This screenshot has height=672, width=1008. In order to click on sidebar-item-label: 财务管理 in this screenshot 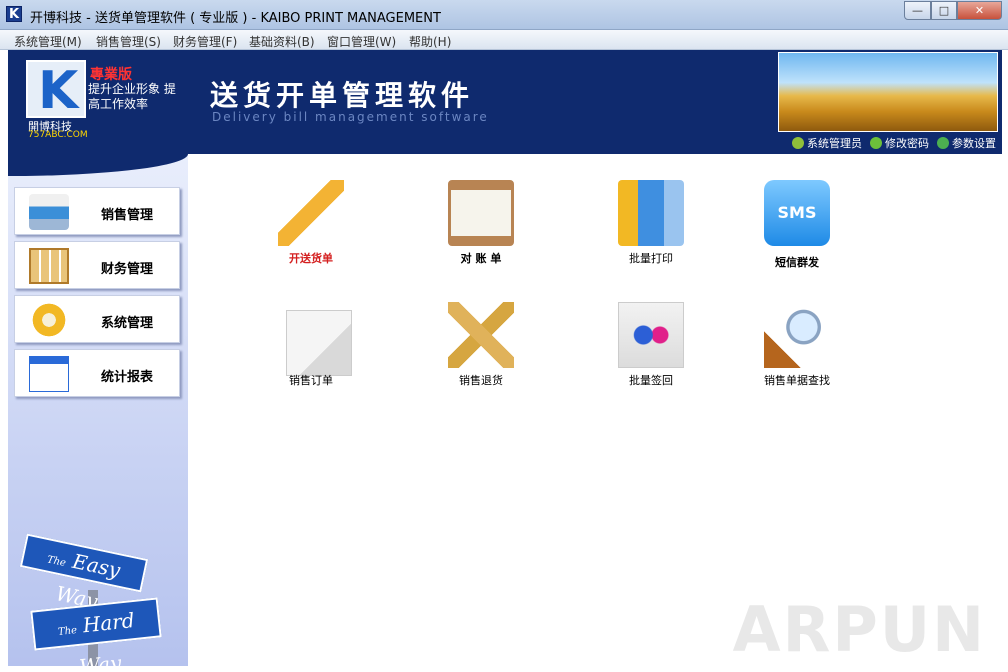, I will do `click(127, 269)`.